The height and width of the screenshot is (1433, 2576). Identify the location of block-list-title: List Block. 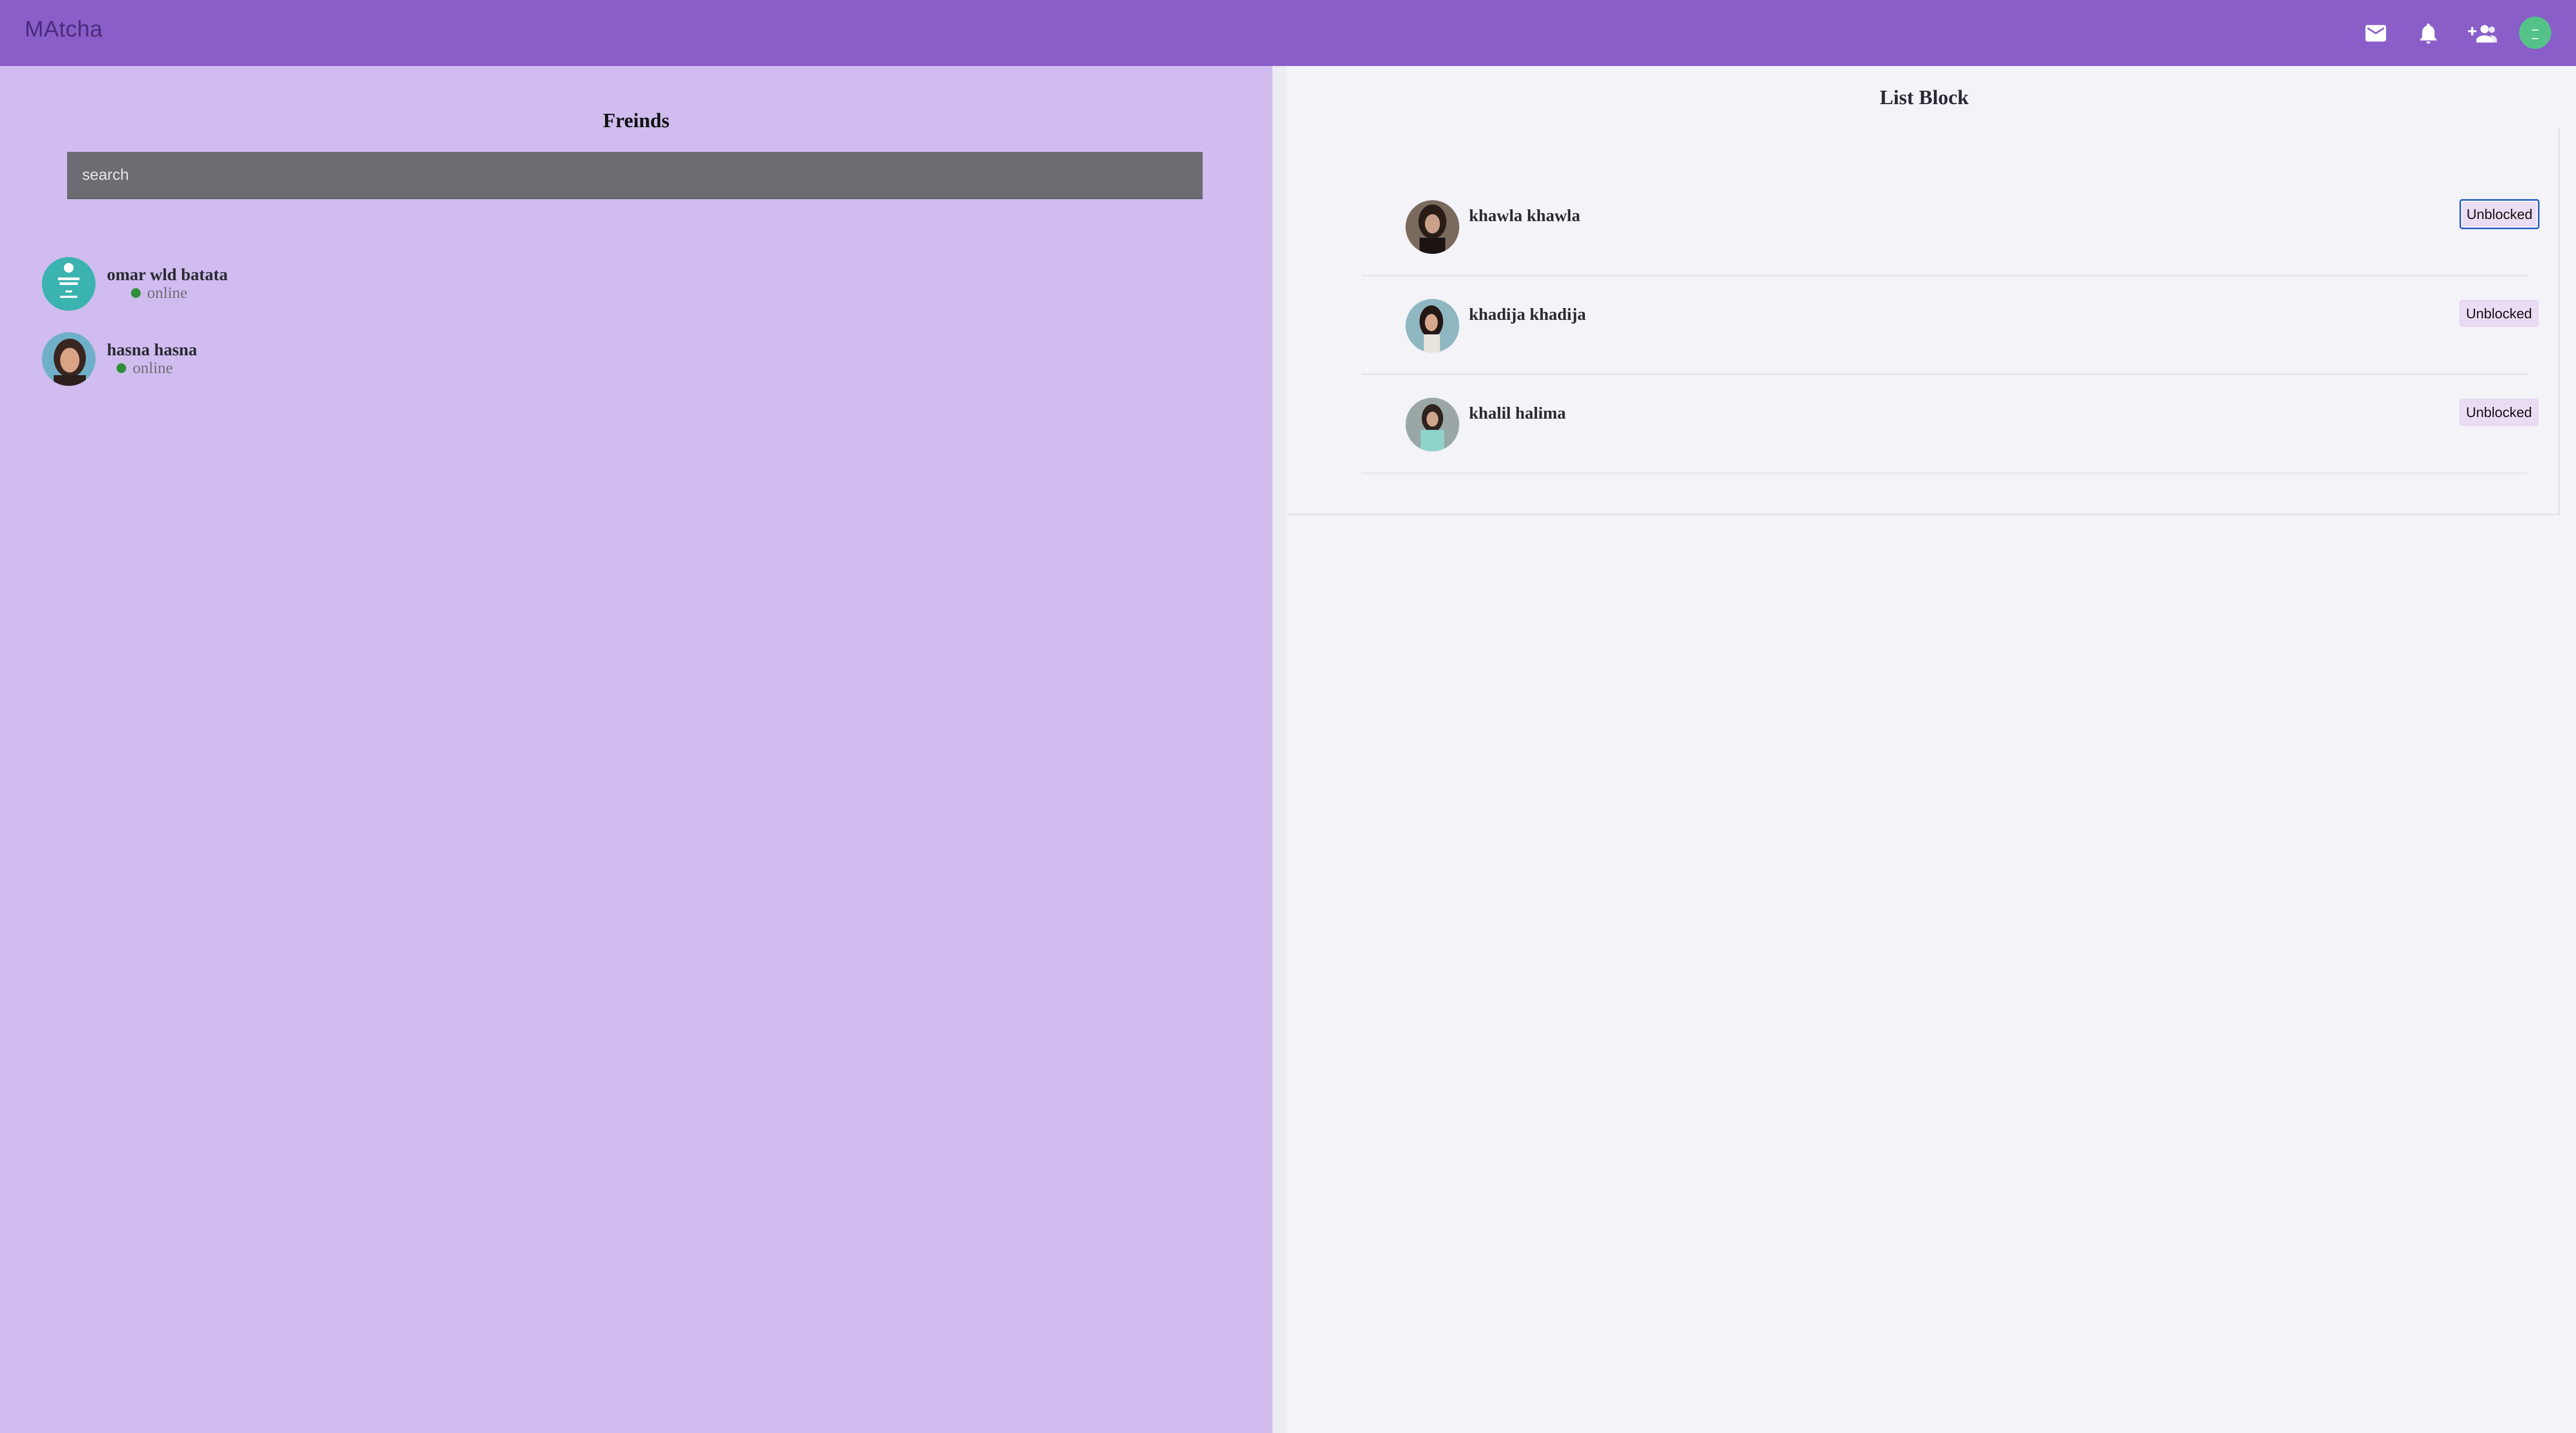
(1924, 98).